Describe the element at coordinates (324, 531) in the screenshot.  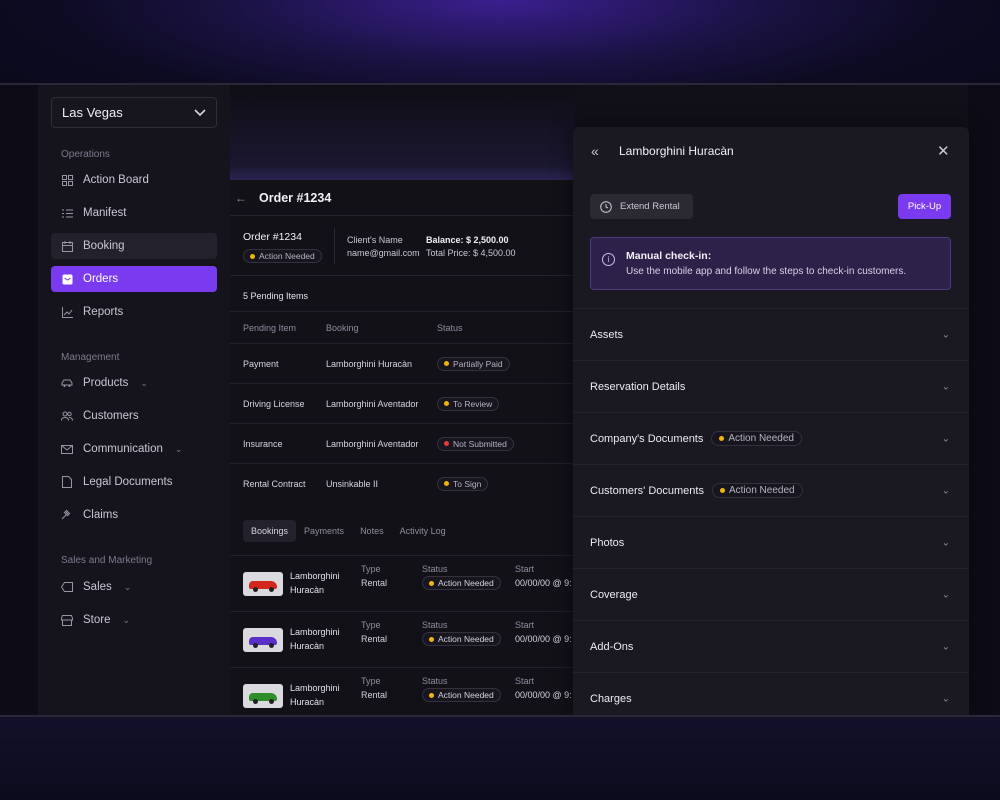
I see `tab-payments: Payments` at that location.